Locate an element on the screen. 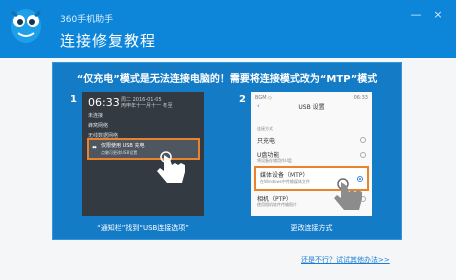 This screenshot has width=456, height=280. page-title: 连接修复教程 is located at coordinates (108, 41).